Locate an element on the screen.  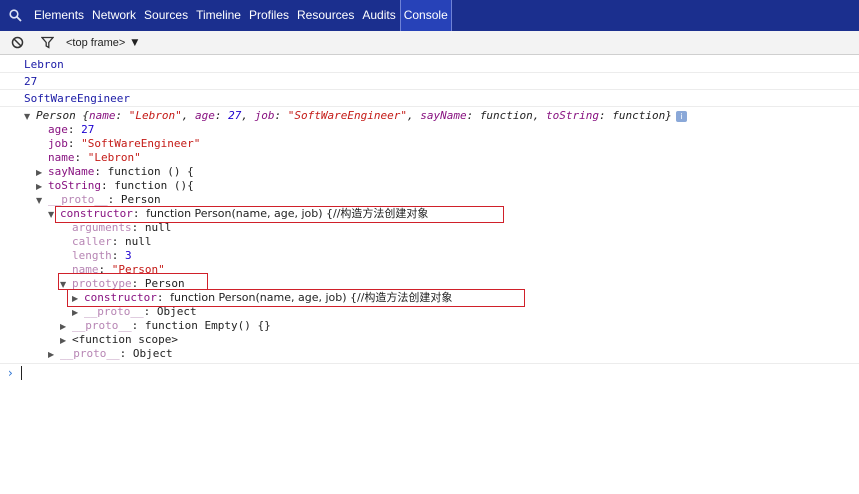
tree-prop-proto: ▼ __proto__: Person is located at coordinates (429, 200).